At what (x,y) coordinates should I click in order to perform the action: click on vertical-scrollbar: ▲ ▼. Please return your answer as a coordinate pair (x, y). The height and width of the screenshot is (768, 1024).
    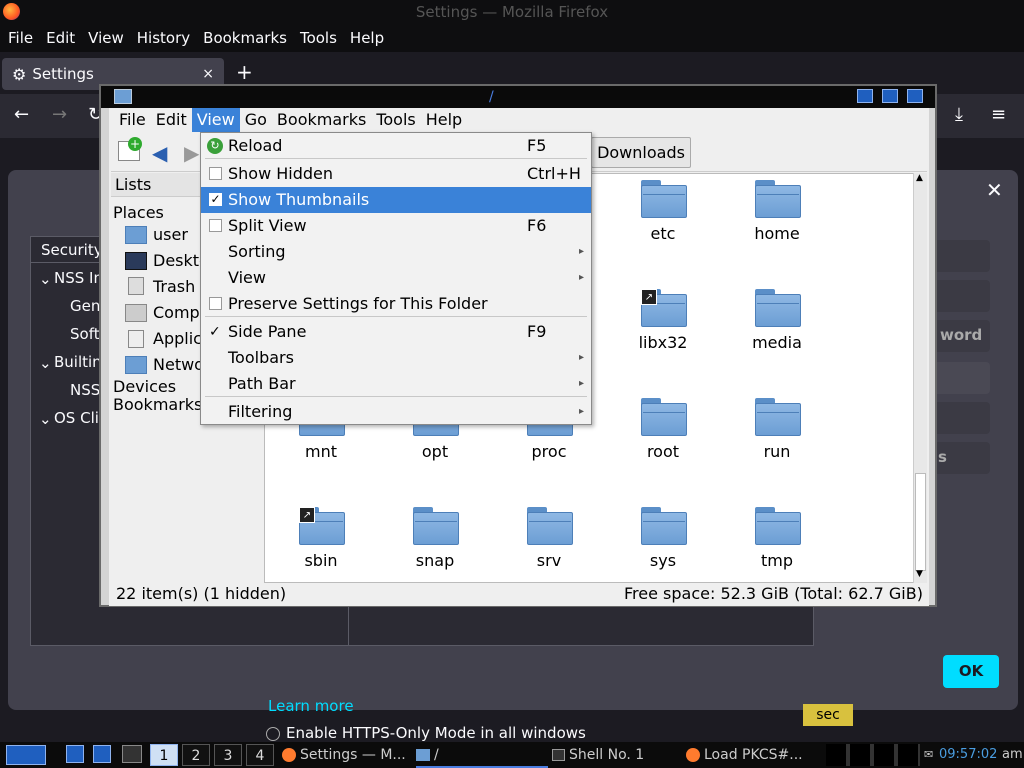
    Looking at the image, I should click on (920, 378).